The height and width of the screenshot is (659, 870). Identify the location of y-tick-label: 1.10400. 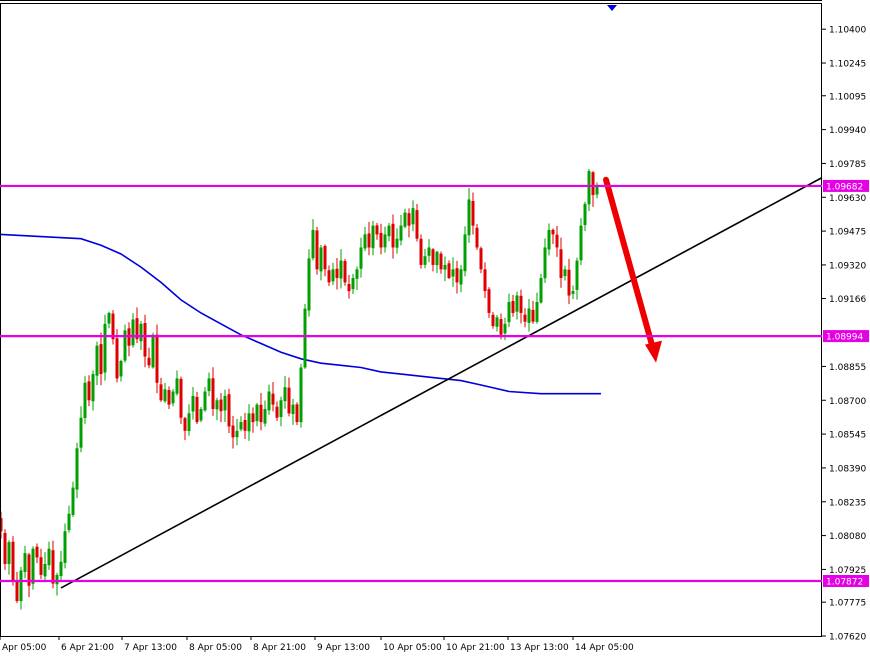
(847, 31).